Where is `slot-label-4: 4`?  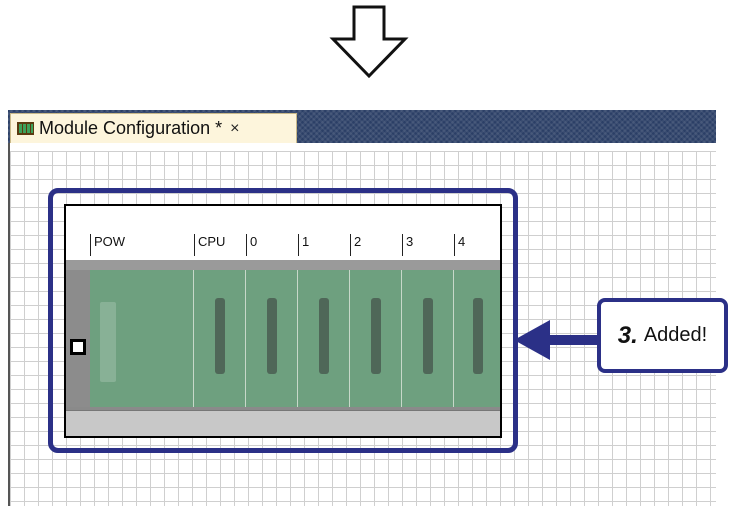
slot-label-4: 4 is located at coordinates (477, 245).